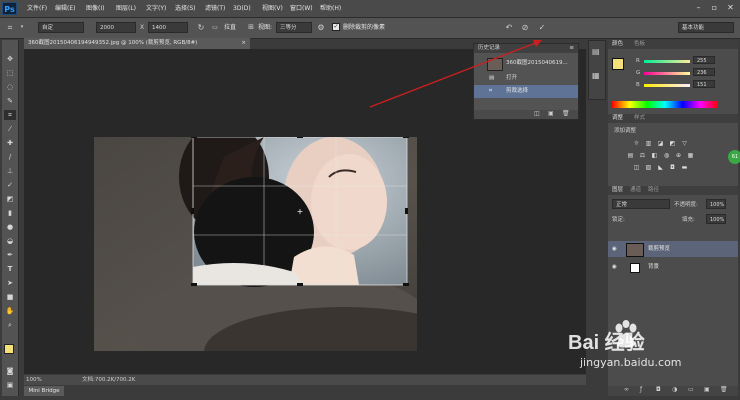 This screenshot has width=740, height=400. What do you see at coordinates (648, 168) in the screenshot?
I see `posterize-icon: ▧` at bounding box center [648, 168].